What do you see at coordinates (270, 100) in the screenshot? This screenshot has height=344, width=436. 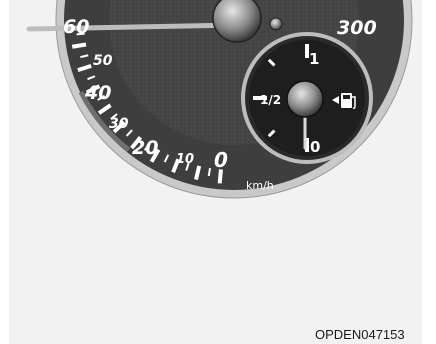 I see `fuel-half-label: 1/2` at bounding box center [270, 100].